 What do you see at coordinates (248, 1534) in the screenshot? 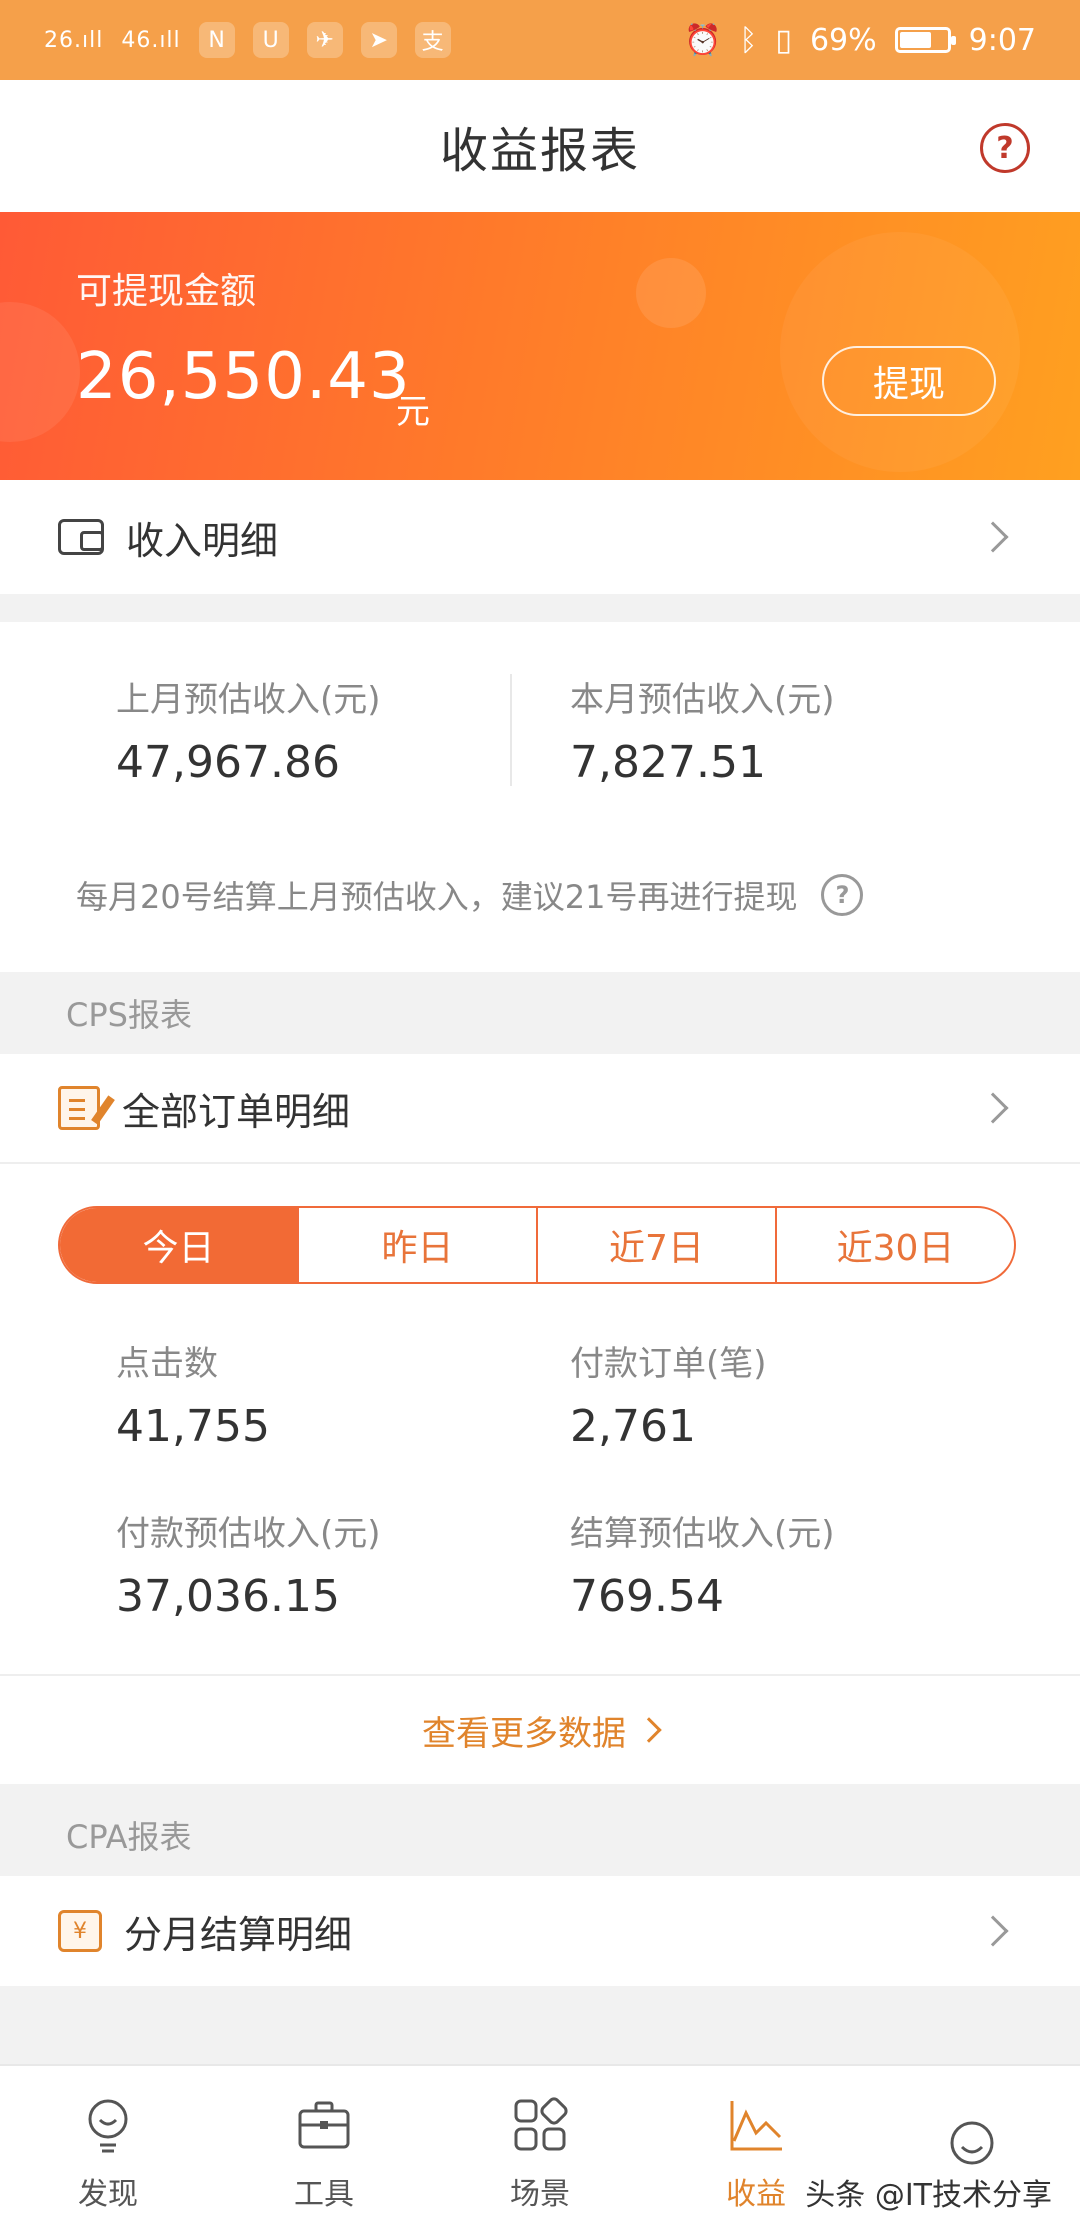
I see `paid-income-label: 付款预估收入(元)` at bounding box center [248, 1534].